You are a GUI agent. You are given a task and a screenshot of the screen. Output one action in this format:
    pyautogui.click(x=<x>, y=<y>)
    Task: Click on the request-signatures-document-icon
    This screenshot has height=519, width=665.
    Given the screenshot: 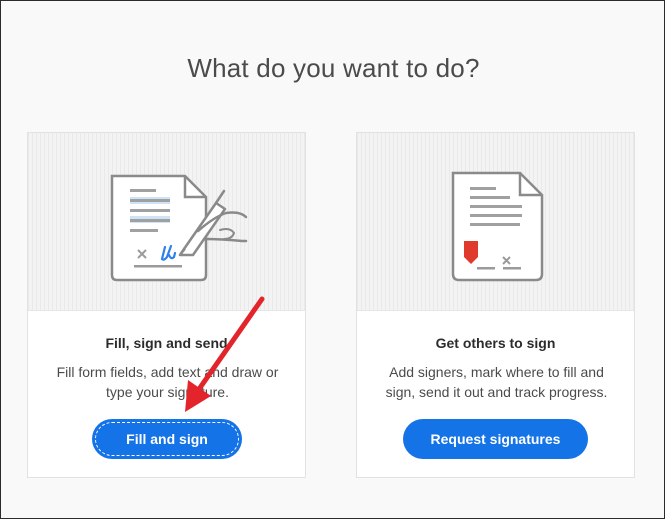 What is the action you would take?
    pyautogui.click(x=497, y=226)
    